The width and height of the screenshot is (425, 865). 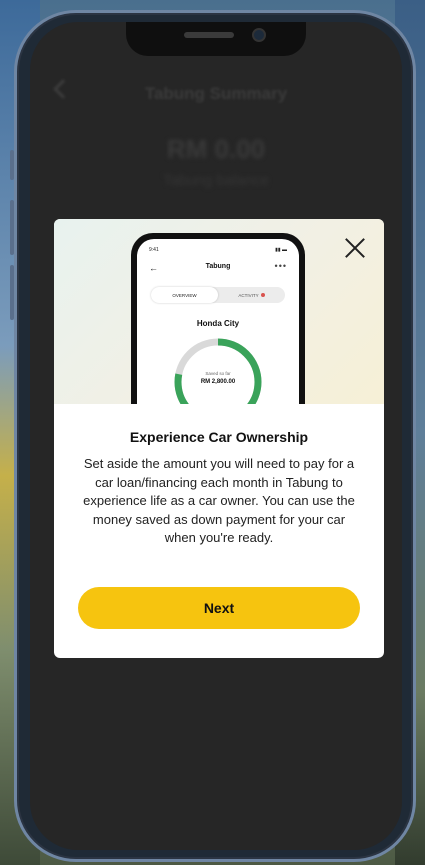 I want to click on illustration-tab-overview: OVERVIEW, so click(x=184, y=295).